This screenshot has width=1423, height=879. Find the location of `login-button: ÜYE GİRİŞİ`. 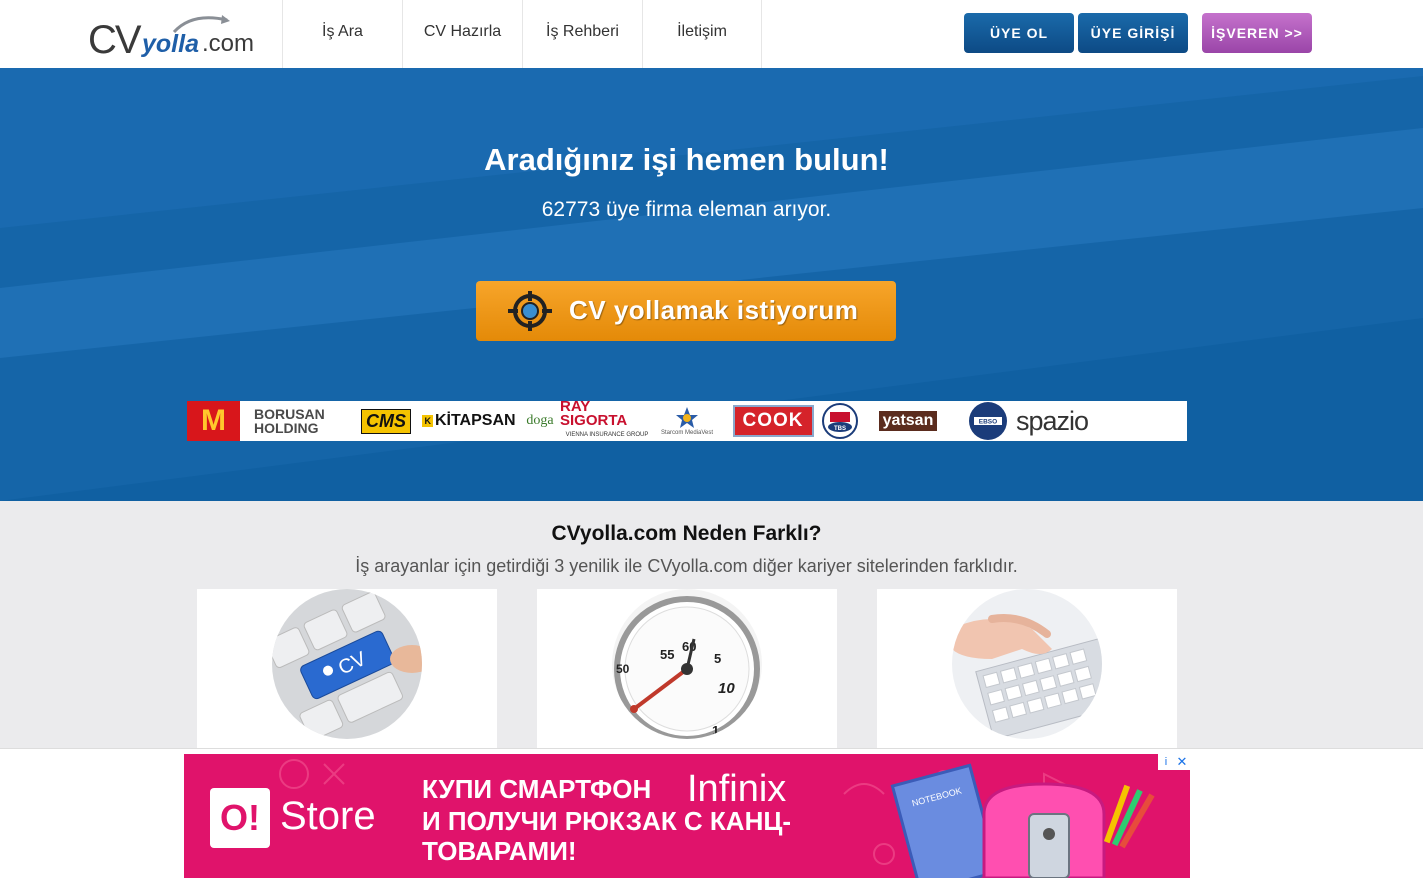

login-button: ÜYE GİRİŞİ is located at coordinates (1133, 33).